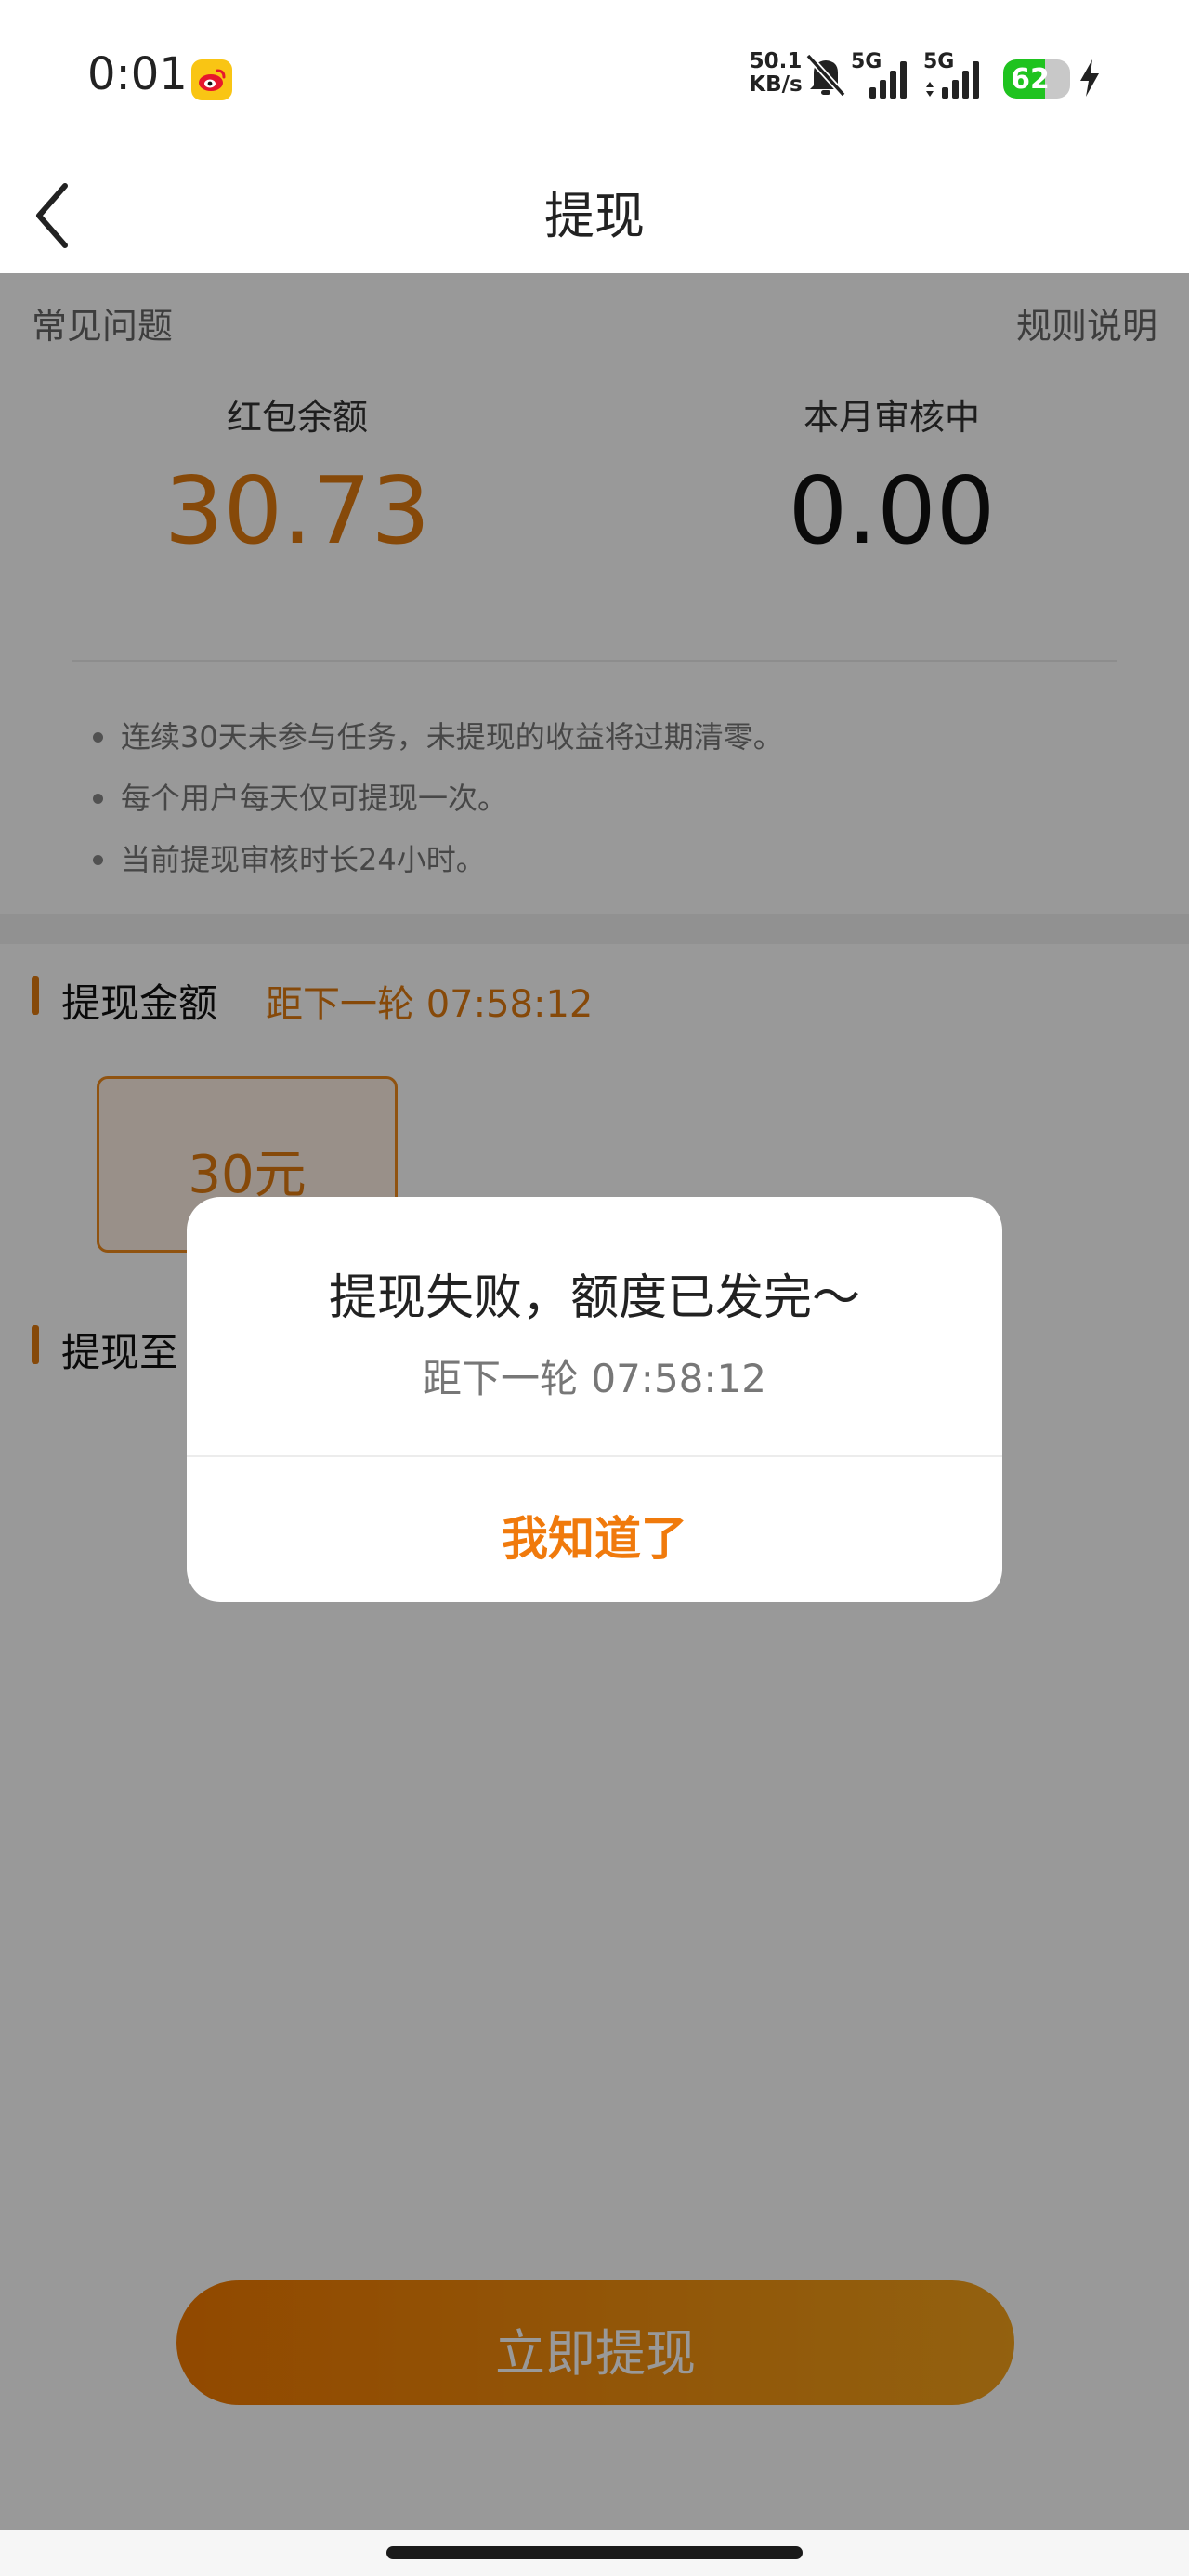 The image size is (1189, 2576). I want to click on got-it-button: 我知道了, so click(594, 1529).